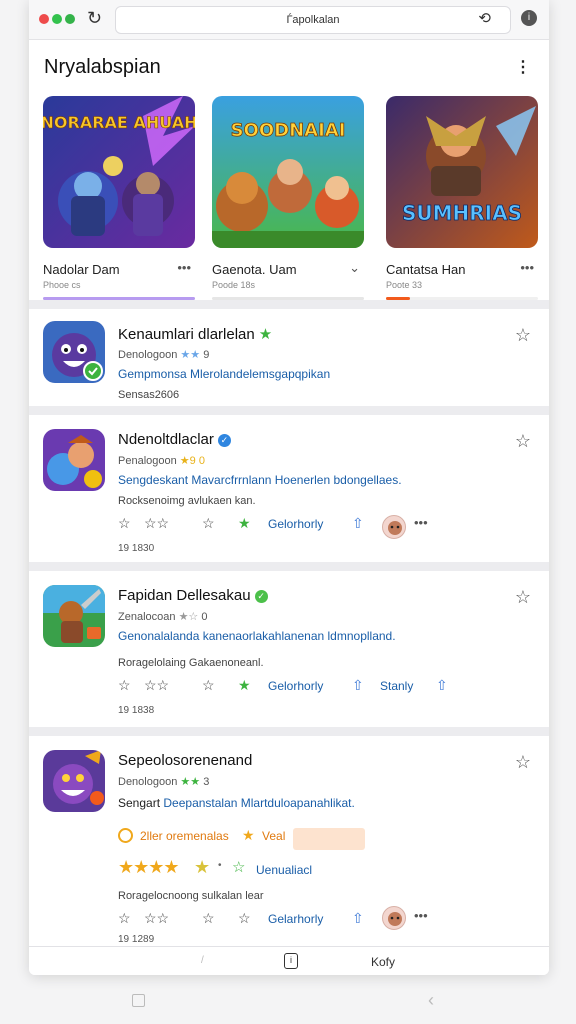  I want to click on rating-label: Uenualiacl, so click(284, 870).